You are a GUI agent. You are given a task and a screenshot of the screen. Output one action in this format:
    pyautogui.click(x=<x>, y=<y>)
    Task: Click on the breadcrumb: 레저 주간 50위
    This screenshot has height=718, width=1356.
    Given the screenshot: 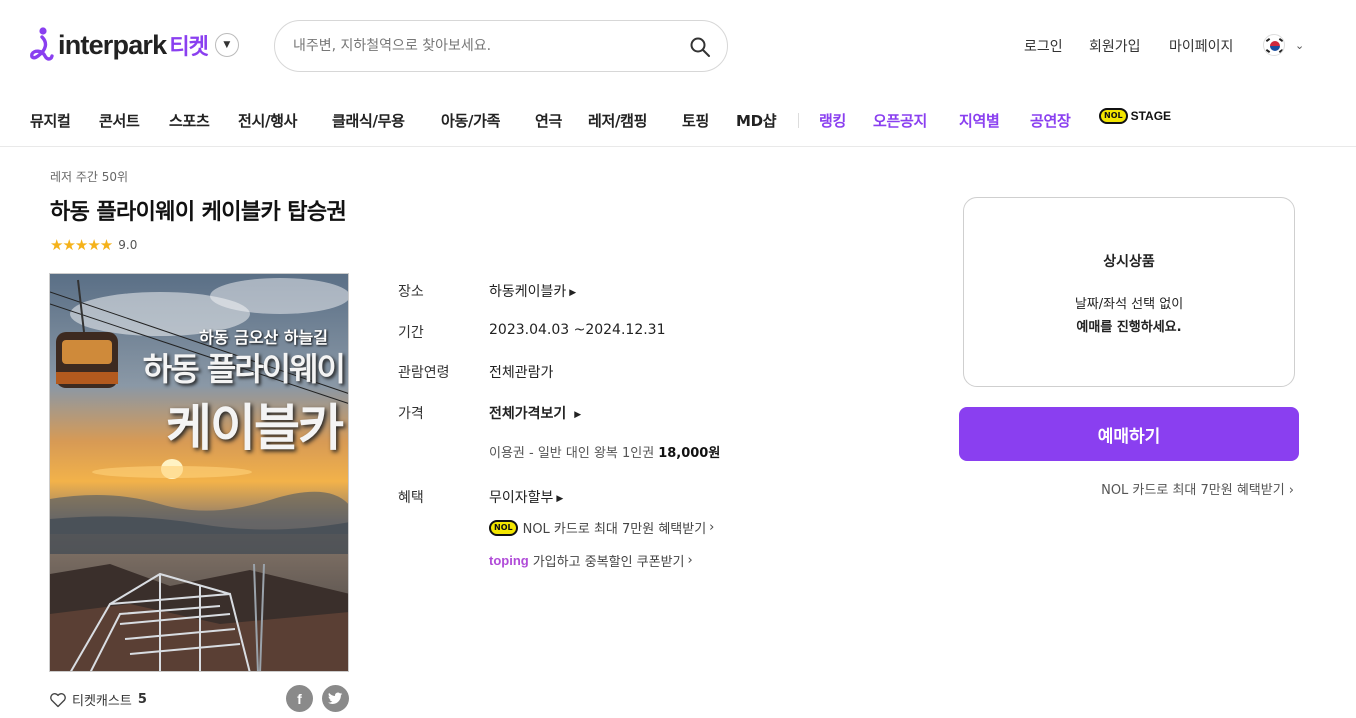 What is the action you would take?
    pyautogui.click(x=89, y=176)
    